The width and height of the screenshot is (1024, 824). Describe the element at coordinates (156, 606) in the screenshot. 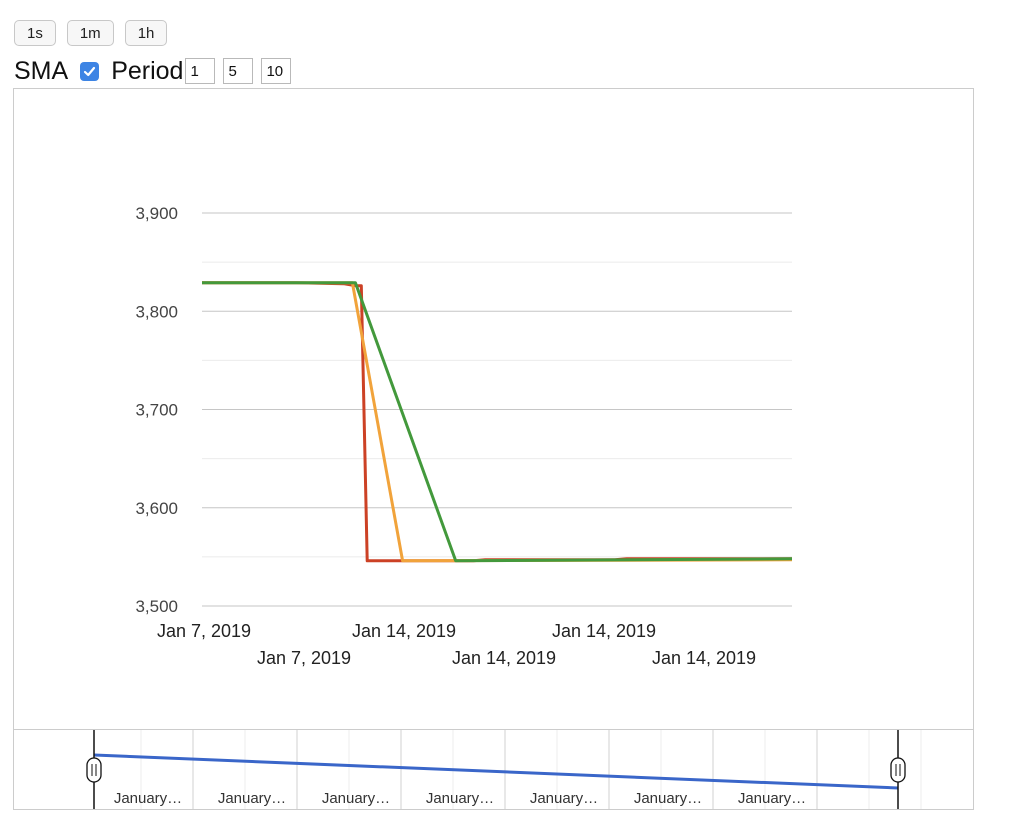

I see `y-tick-label: 3,500` at that location.